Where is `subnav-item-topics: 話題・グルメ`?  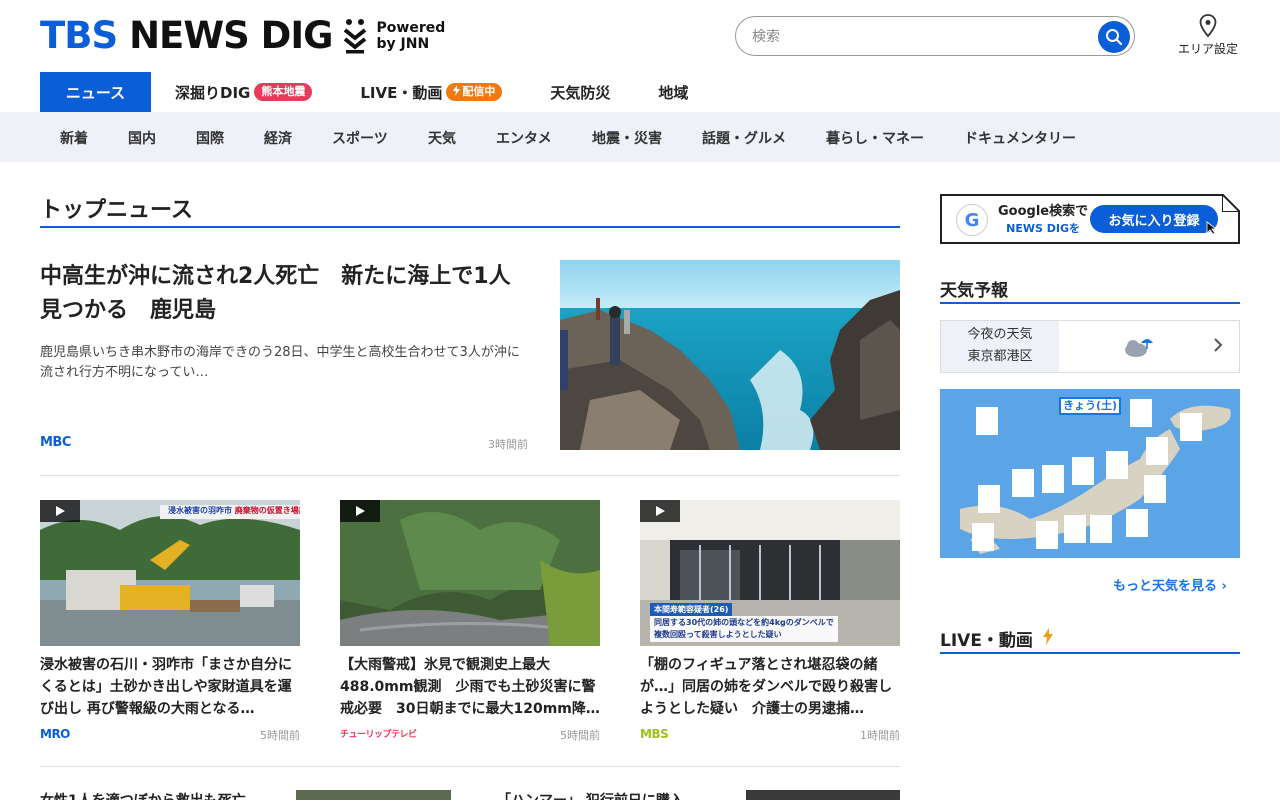
subnav-item-topics: 話題・グルメ is located at coordinates (744, 138).